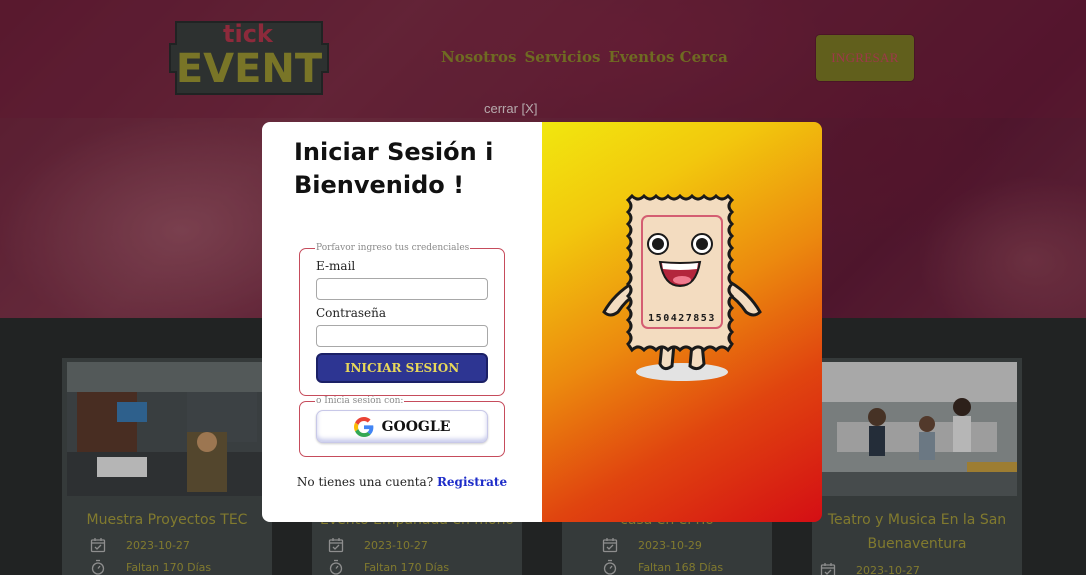 The width and height of the screenshot is (1086, 575). Describe the element at coordinates (379, 185) in the screenshot. I see `modal-title-line2: Bienvenido !` at that location.